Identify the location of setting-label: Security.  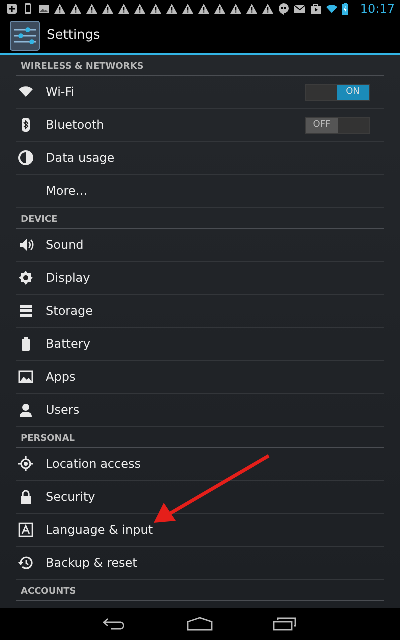
(71, 497).